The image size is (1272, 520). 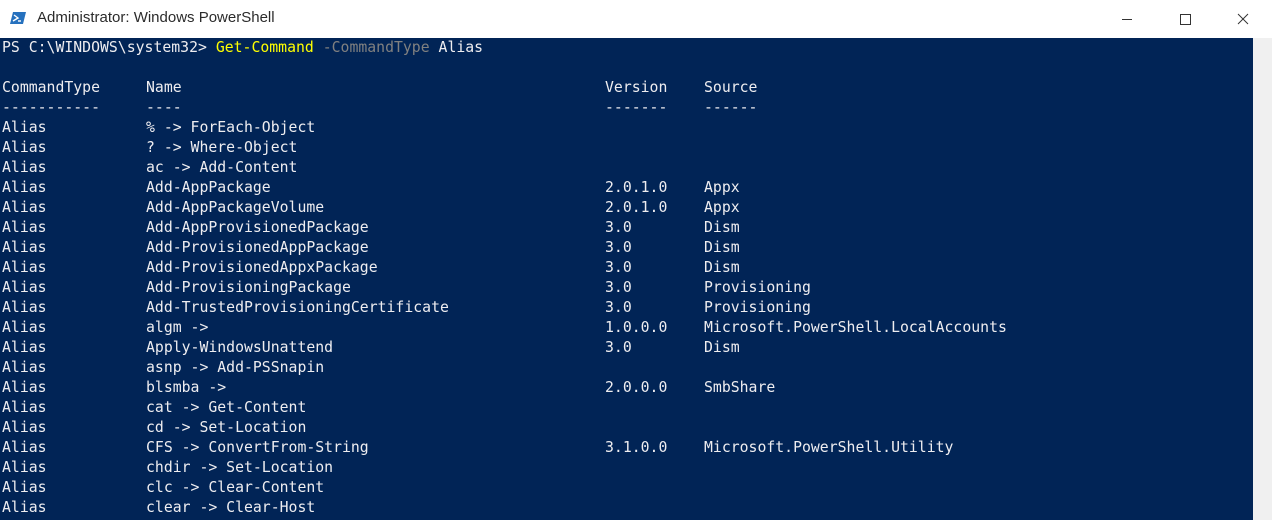 I want to click on row-source: SmbShare, so click(x=740, y=387).